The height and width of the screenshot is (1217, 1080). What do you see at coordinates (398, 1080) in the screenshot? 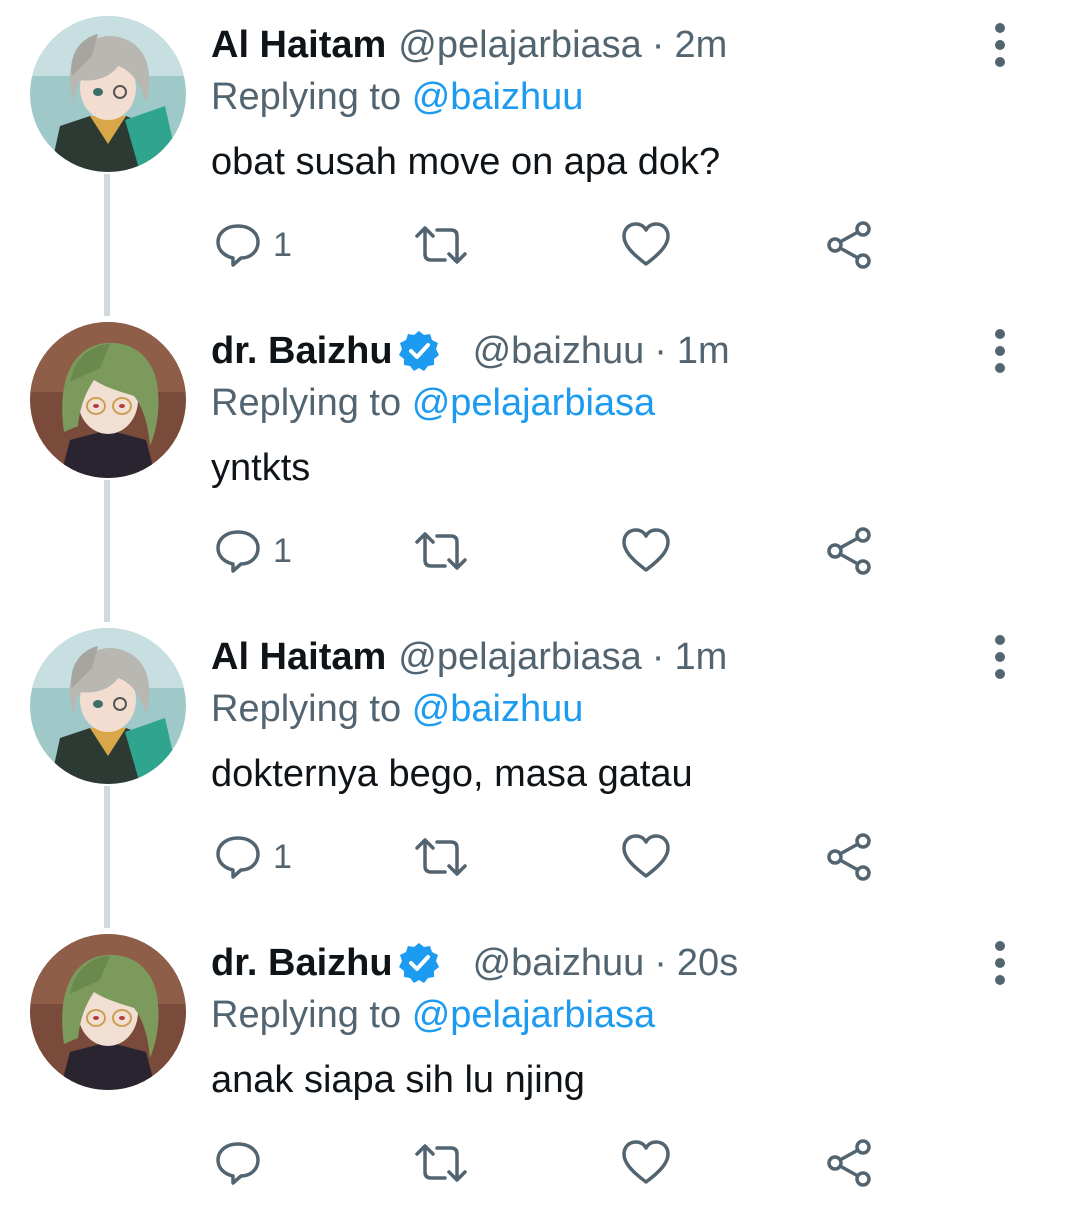
I see `tweet-text: anak siapa sih lu njing` at bounding box center [398, 1080].